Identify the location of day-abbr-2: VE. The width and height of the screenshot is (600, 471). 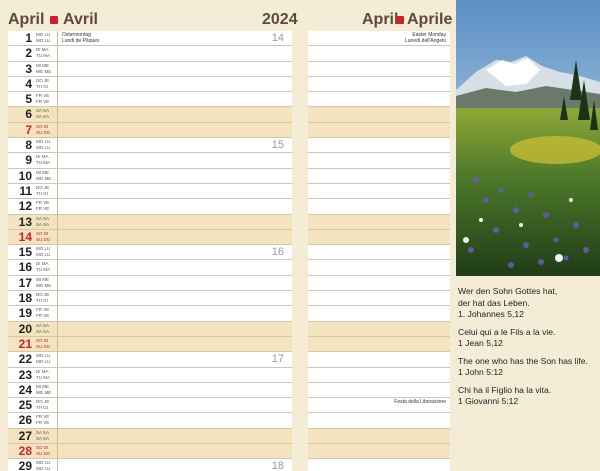
(46, 203).